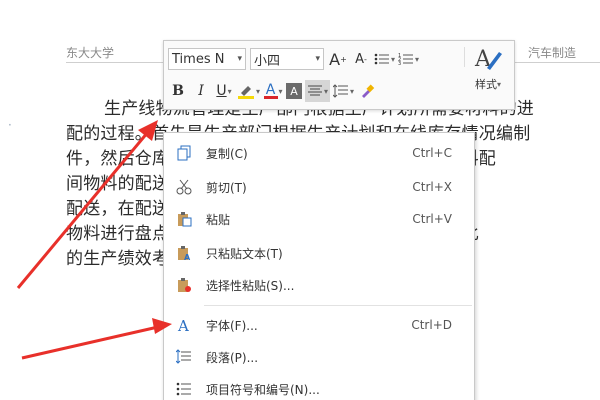 The width and height of the screenshot is (600, 400). Describe the element at coordinates (270, 89) in the screenshot. I see `font-color-icon: A` at that location.